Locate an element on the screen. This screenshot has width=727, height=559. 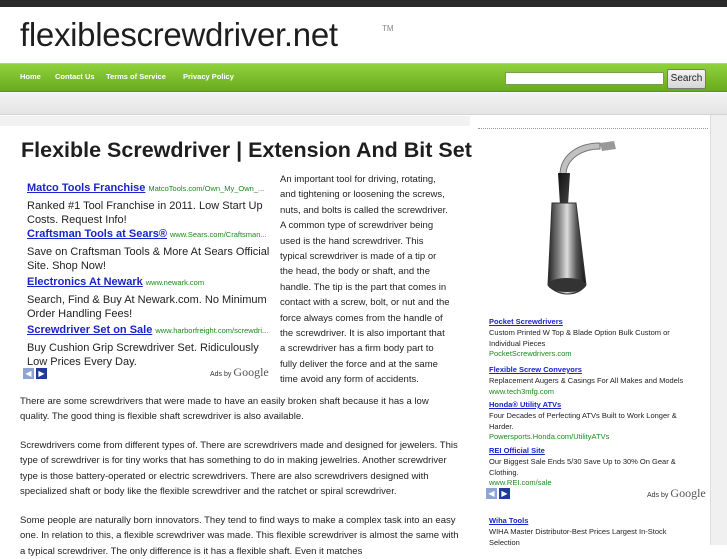
sidebar-ad-title: Wiha Tools is located at coordinates (594, 520).